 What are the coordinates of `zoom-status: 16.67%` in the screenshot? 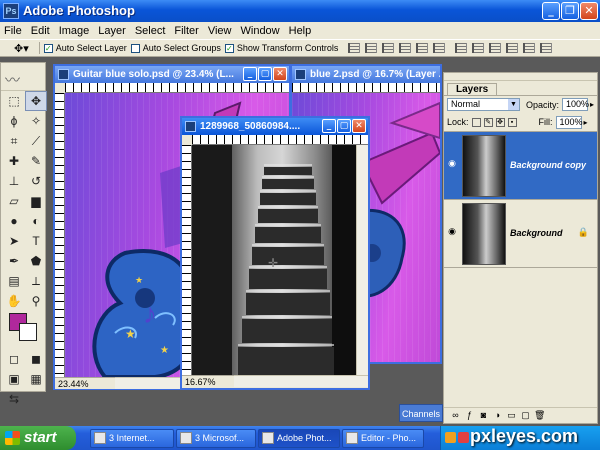 It's located at (208, 381).